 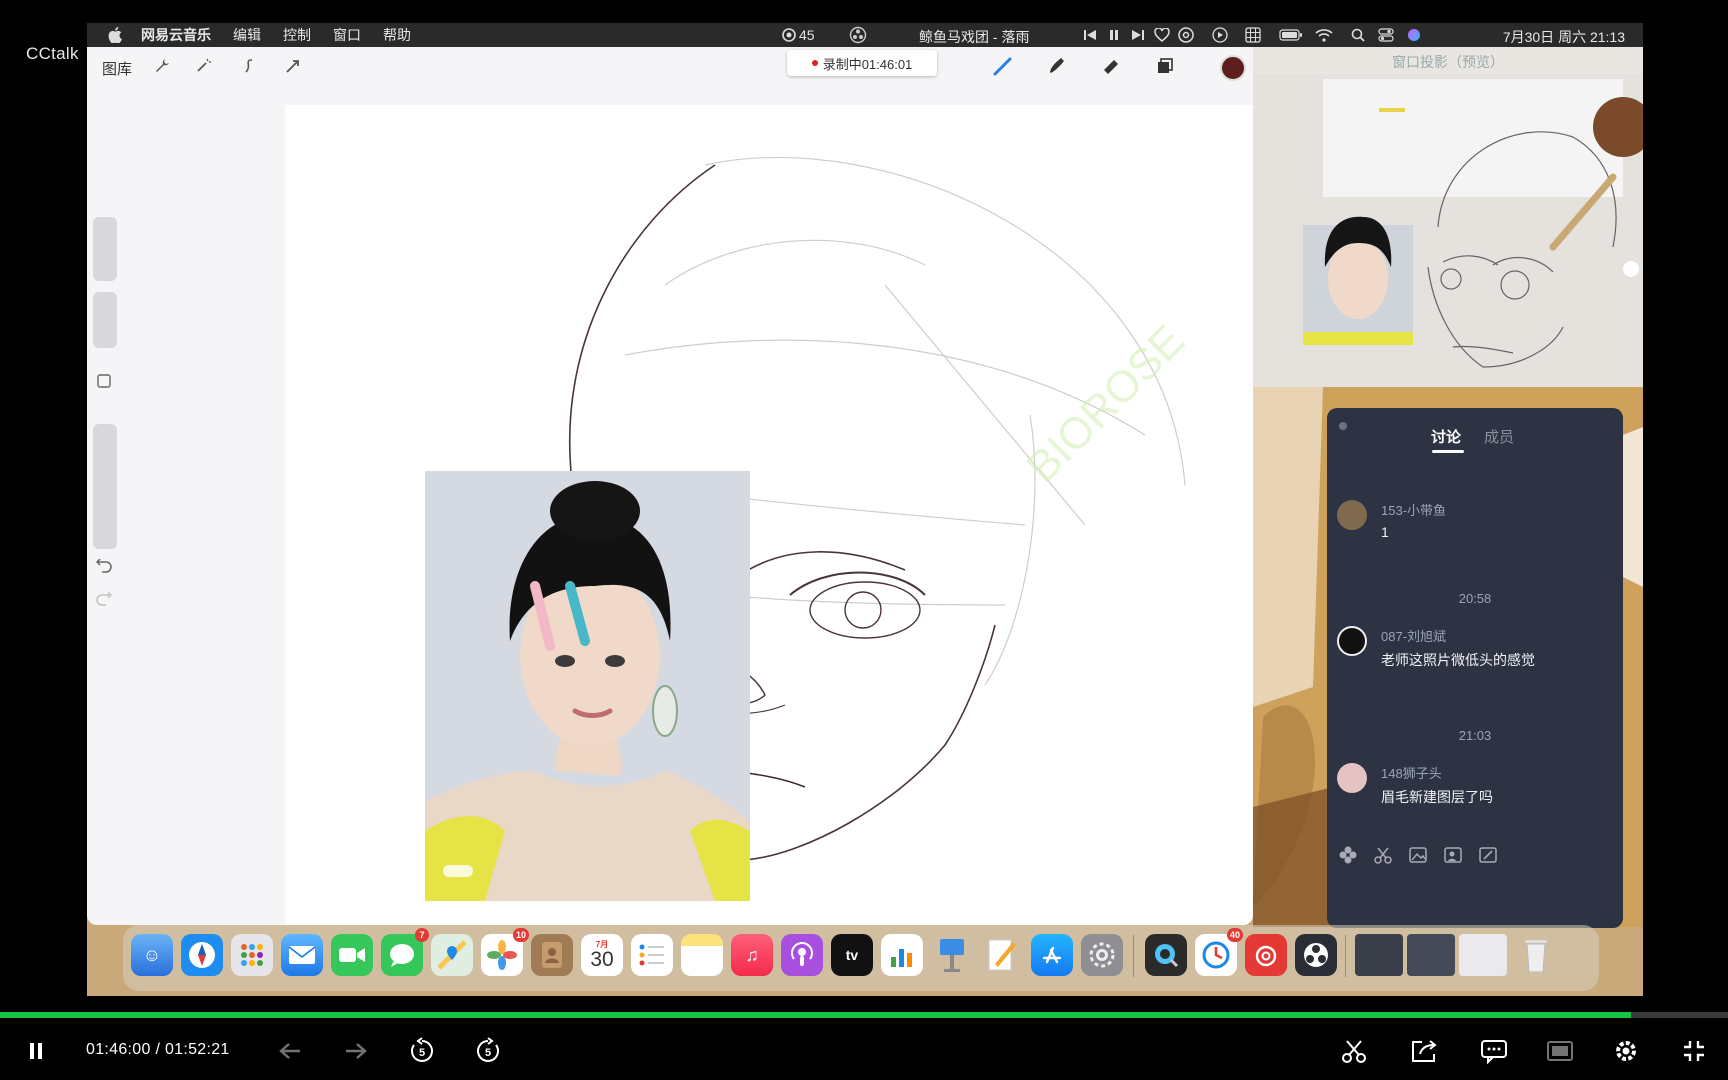 I want to click on transform-arrow-icon, so click(x=293, y=66).